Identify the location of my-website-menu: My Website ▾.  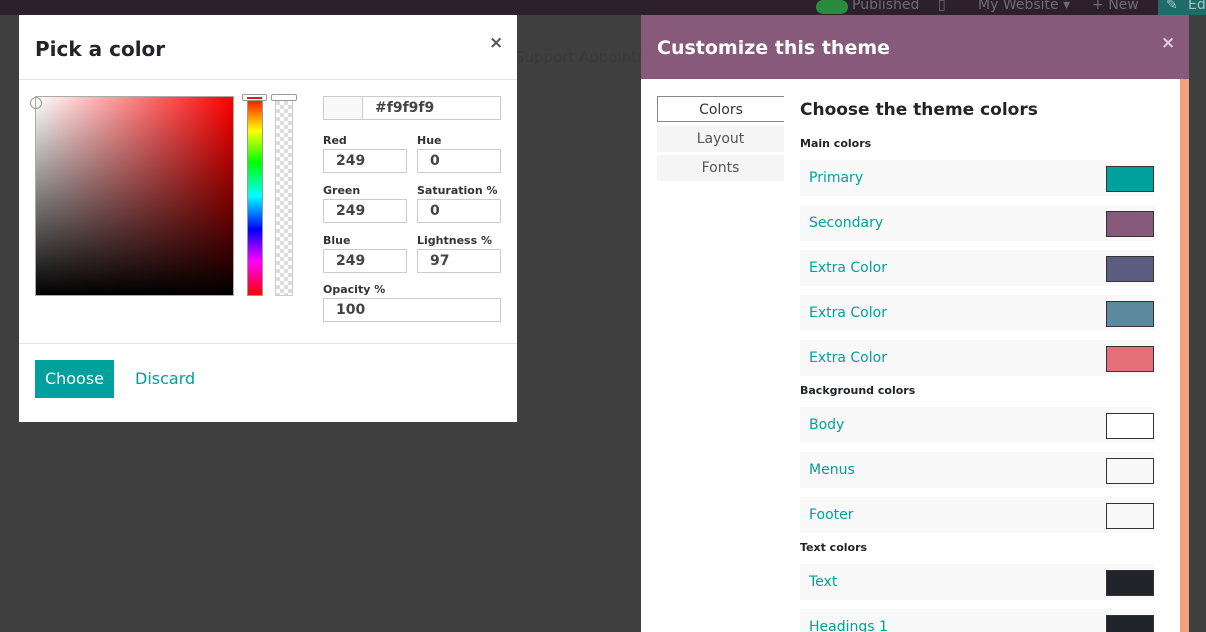
(1024, 6).